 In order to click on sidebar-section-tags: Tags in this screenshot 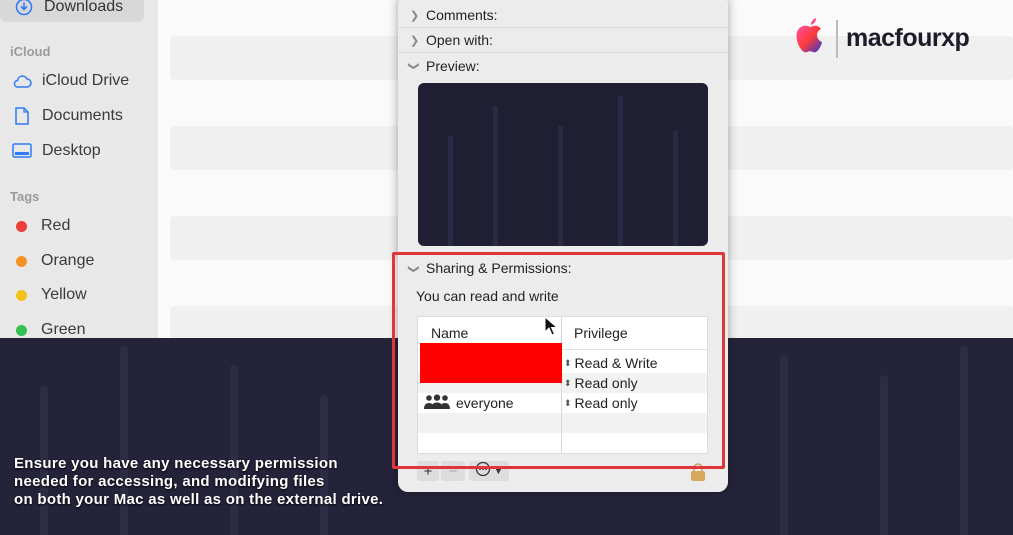, I will do `click(25, 196)`.